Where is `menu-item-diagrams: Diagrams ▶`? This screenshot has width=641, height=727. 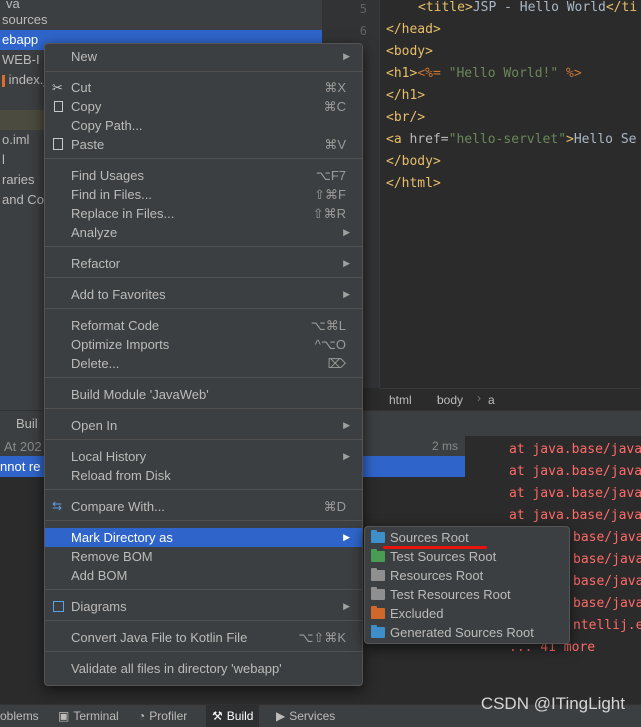
menu-item-diagrams: Diagrams ▶ is located at coordinates (203, 606).